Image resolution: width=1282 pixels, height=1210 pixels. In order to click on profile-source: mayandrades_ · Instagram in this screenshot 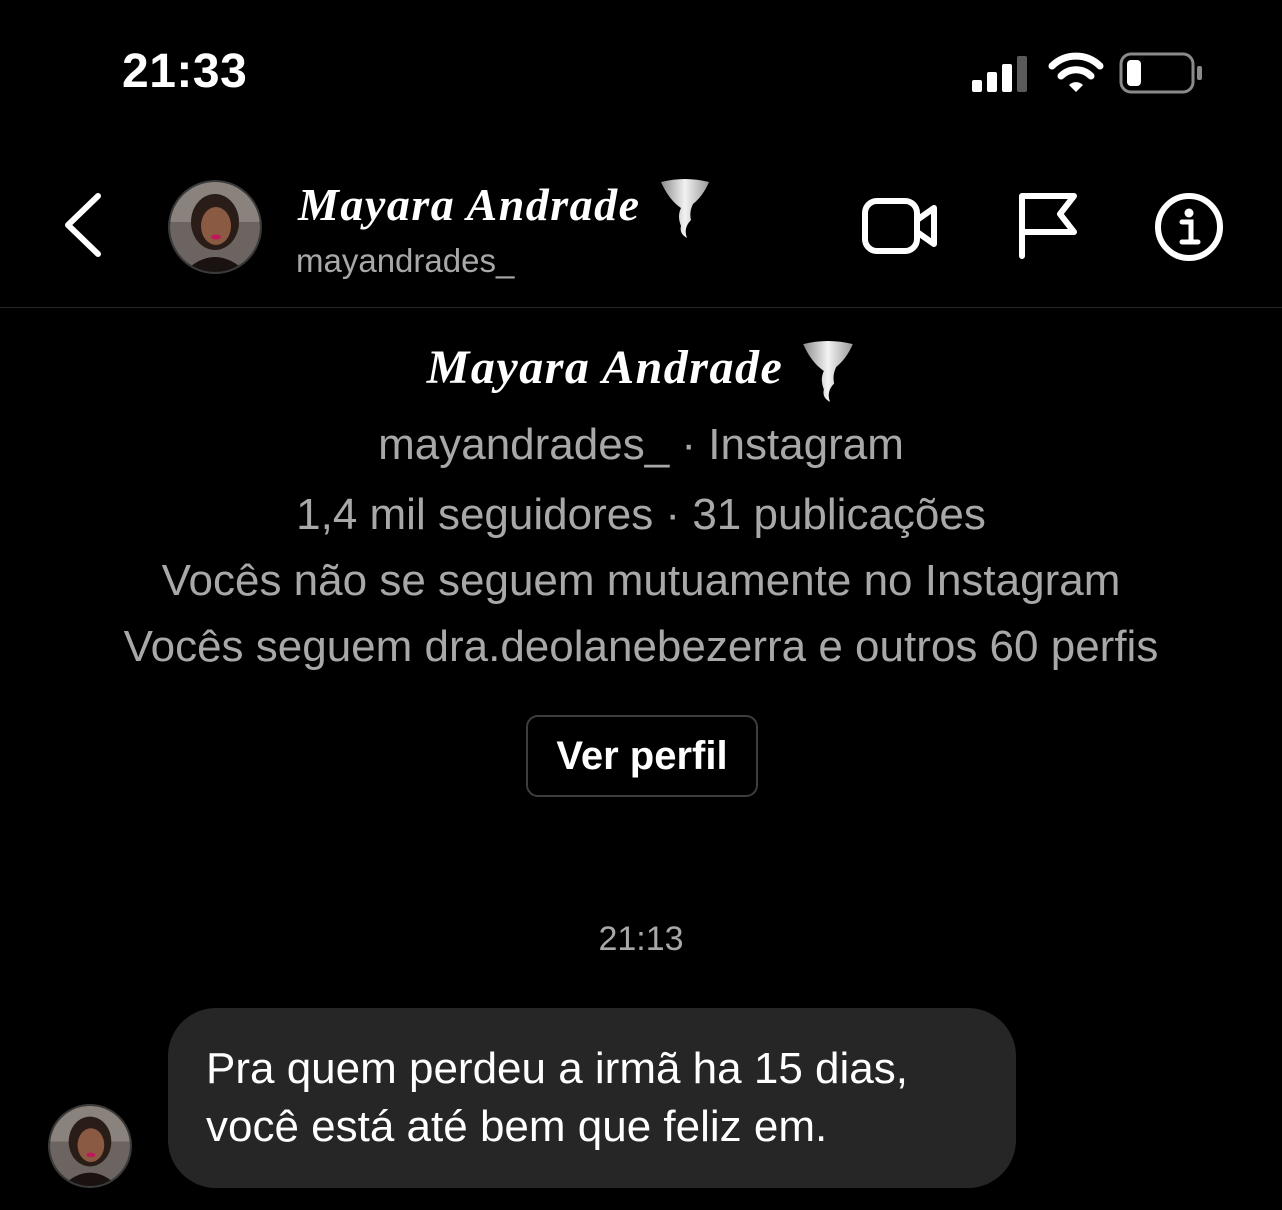, I will do `click(641, 444)`.